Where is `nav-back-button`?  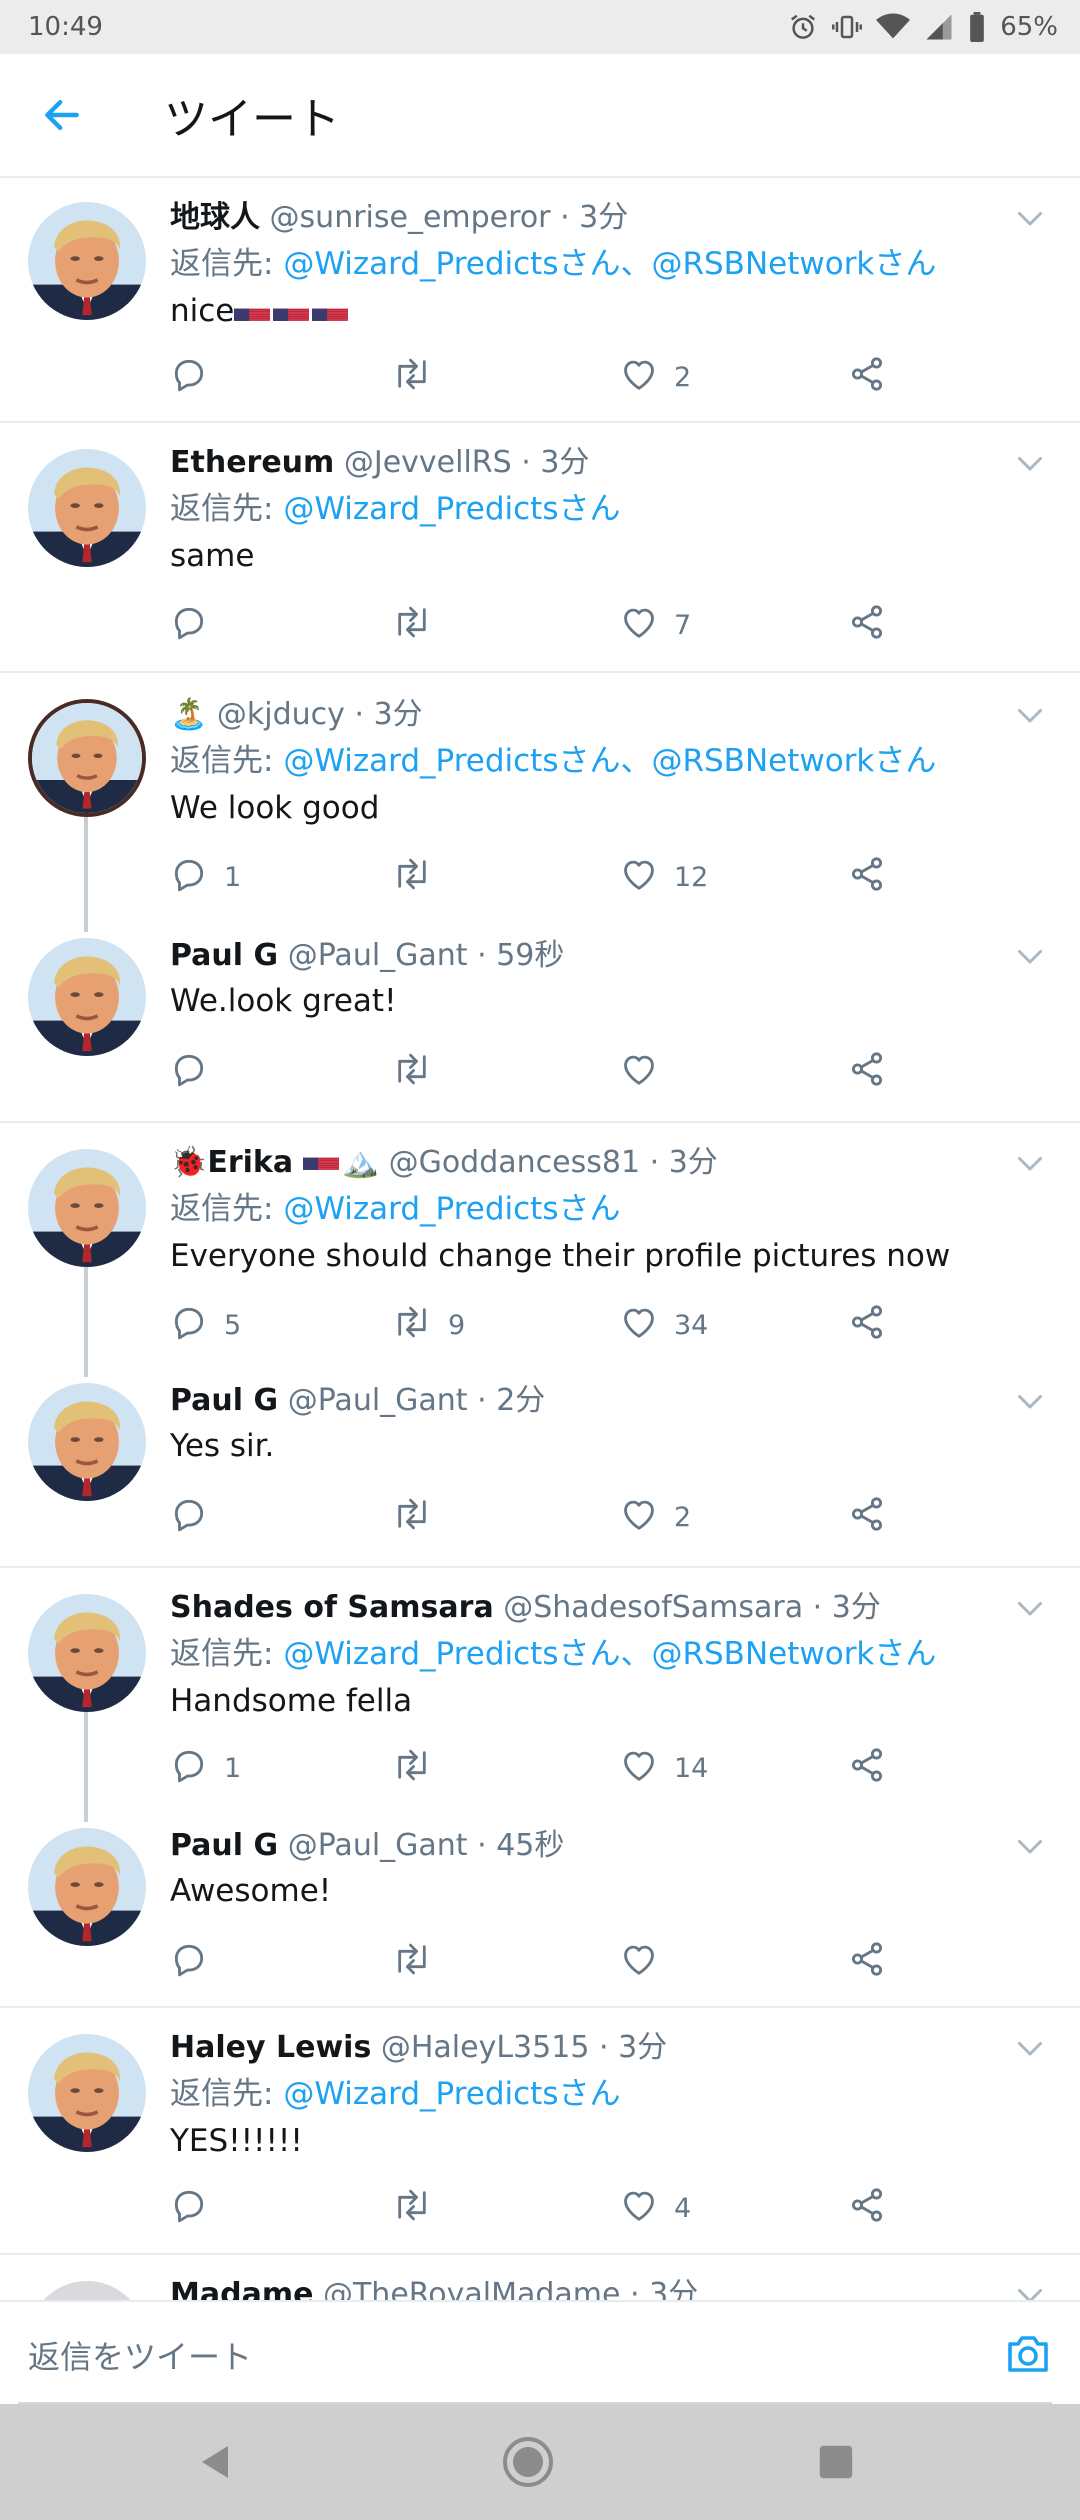 nav-back-button is located at coordinates (216, 2462).